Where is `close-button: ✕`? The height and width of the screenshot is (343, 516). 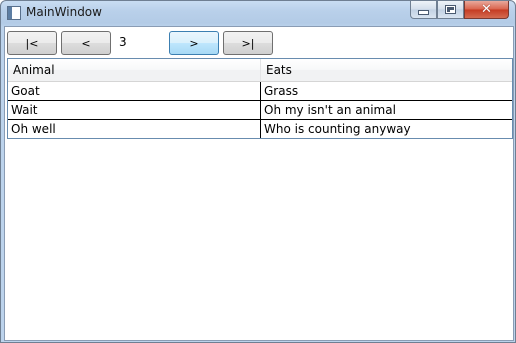 close-button: ✕ is located at coordinates (486, 10).